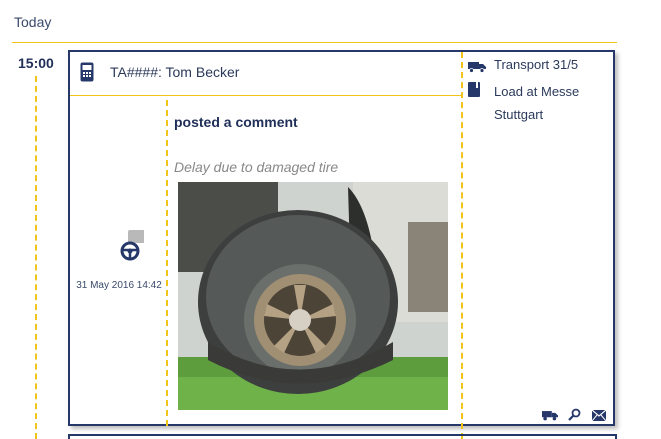  What do you see at coordinates (174, 72) in the screenshot?
I see `event-title: TA####: Tom Becker` at bounding box center [174, 72].